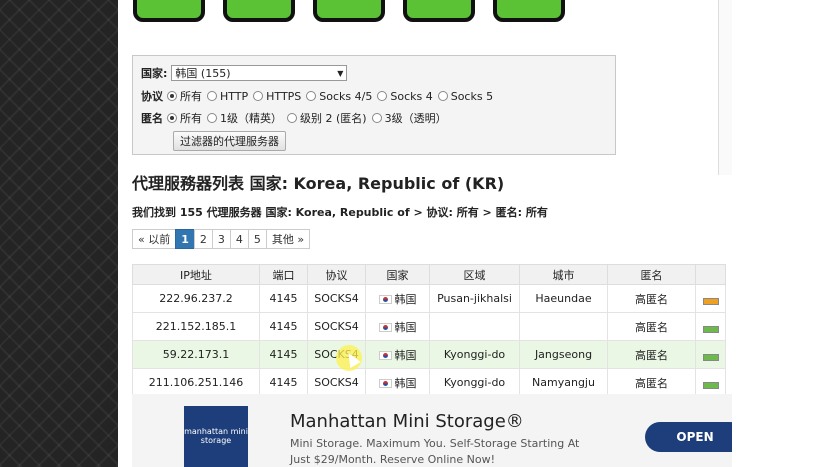 The width and height of the screenshot is (824, 467). Describe the element at coordinates (474, 298) in the screenshot. I see `cell-region-text: Pusan-jikhalsi` at that location.